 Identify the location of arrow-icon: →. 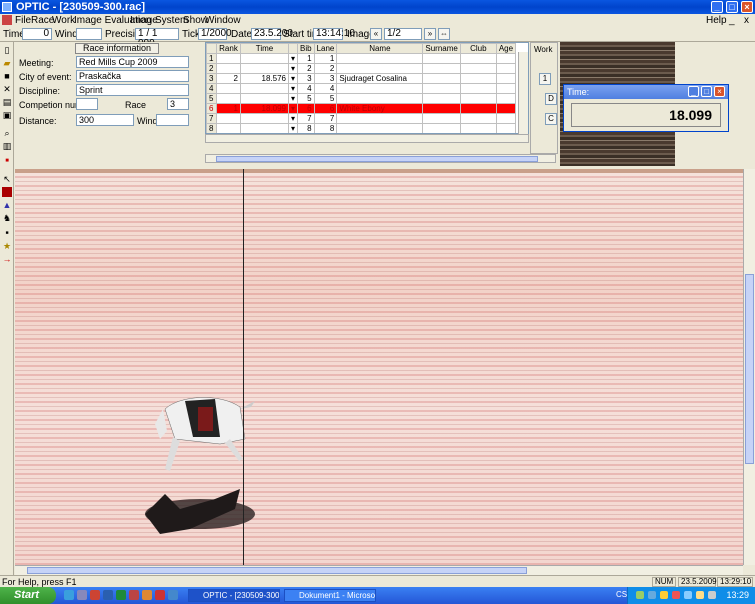
(7, 259).